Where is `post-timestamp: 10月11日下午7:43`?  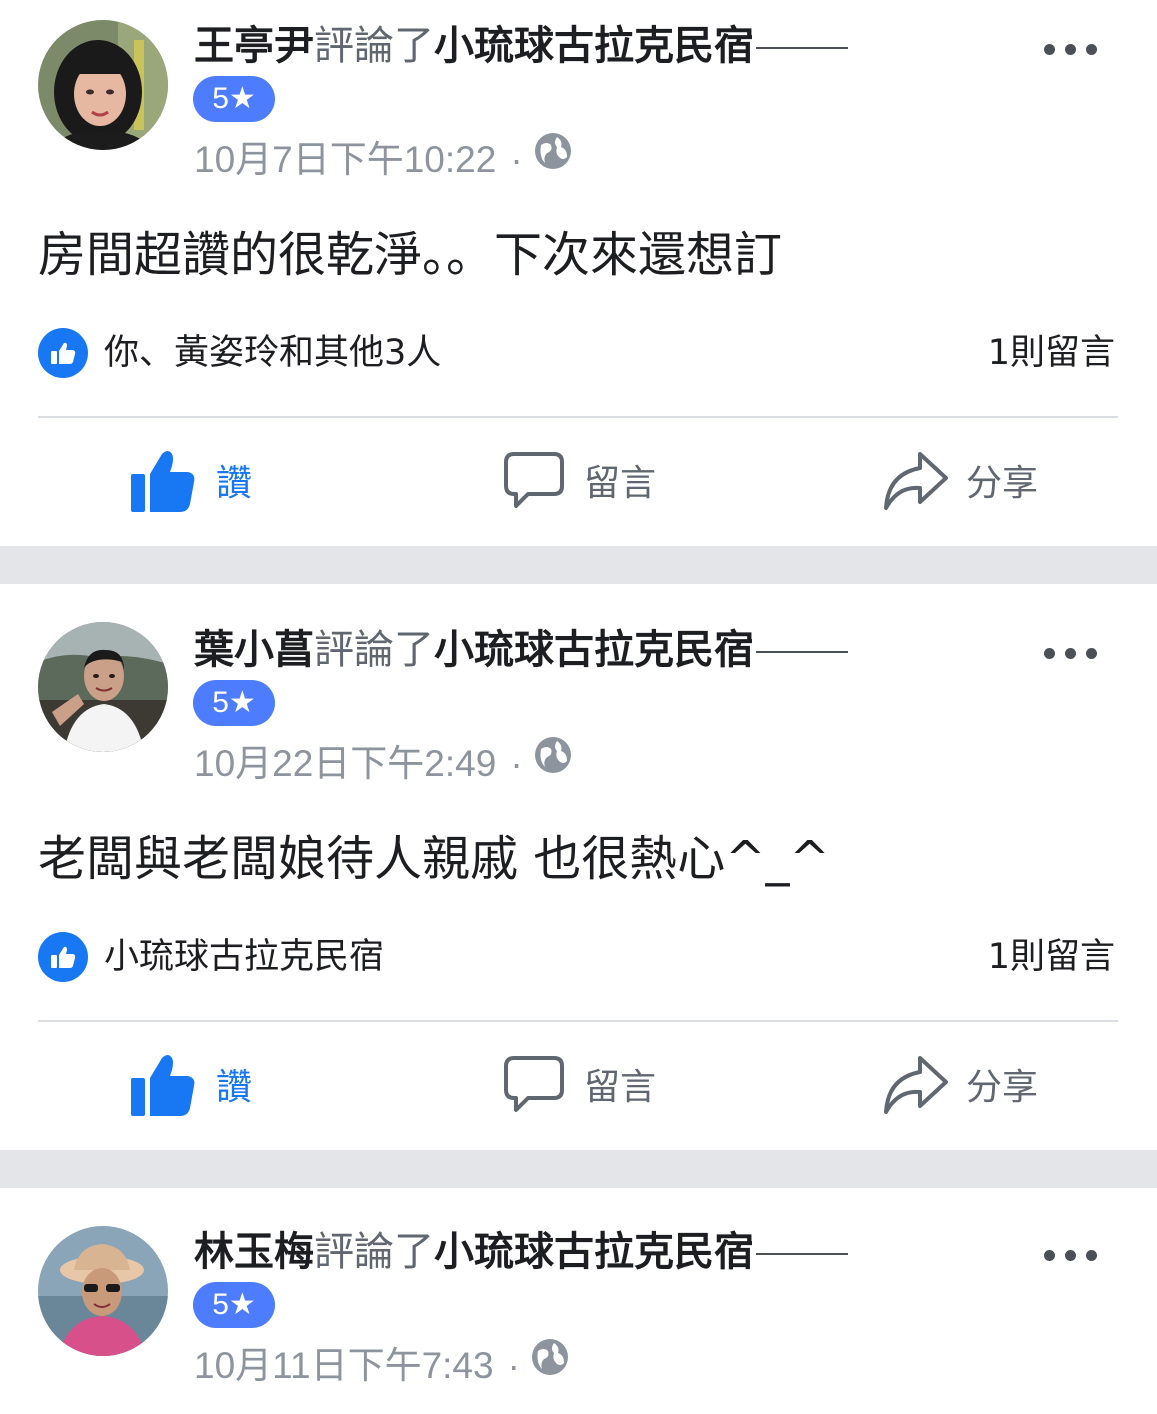 post-timestamp: 10月11日下午7:43 is located at coordinates (344, 1365).